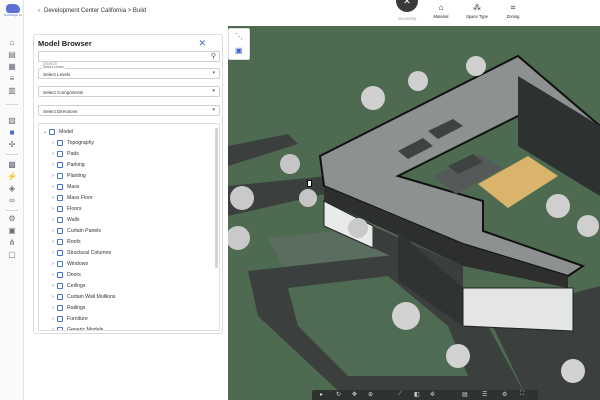 The image size is (600, 400). Describe the element at coordinates (12, 91) in the screenshot. I see `chart-icon: ▥` at that location.